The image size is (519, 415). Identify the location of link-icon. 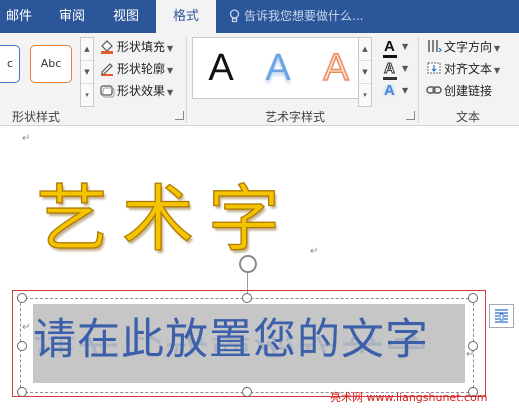
(434, 90).